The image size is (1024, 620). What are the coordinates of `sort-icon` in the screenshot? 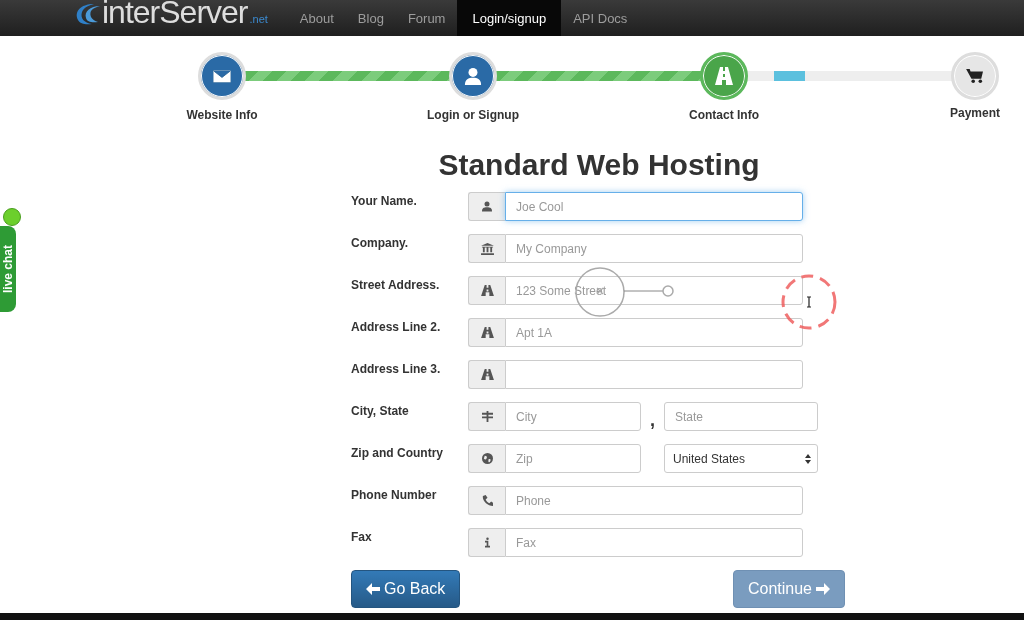 It's located at (808, 458).